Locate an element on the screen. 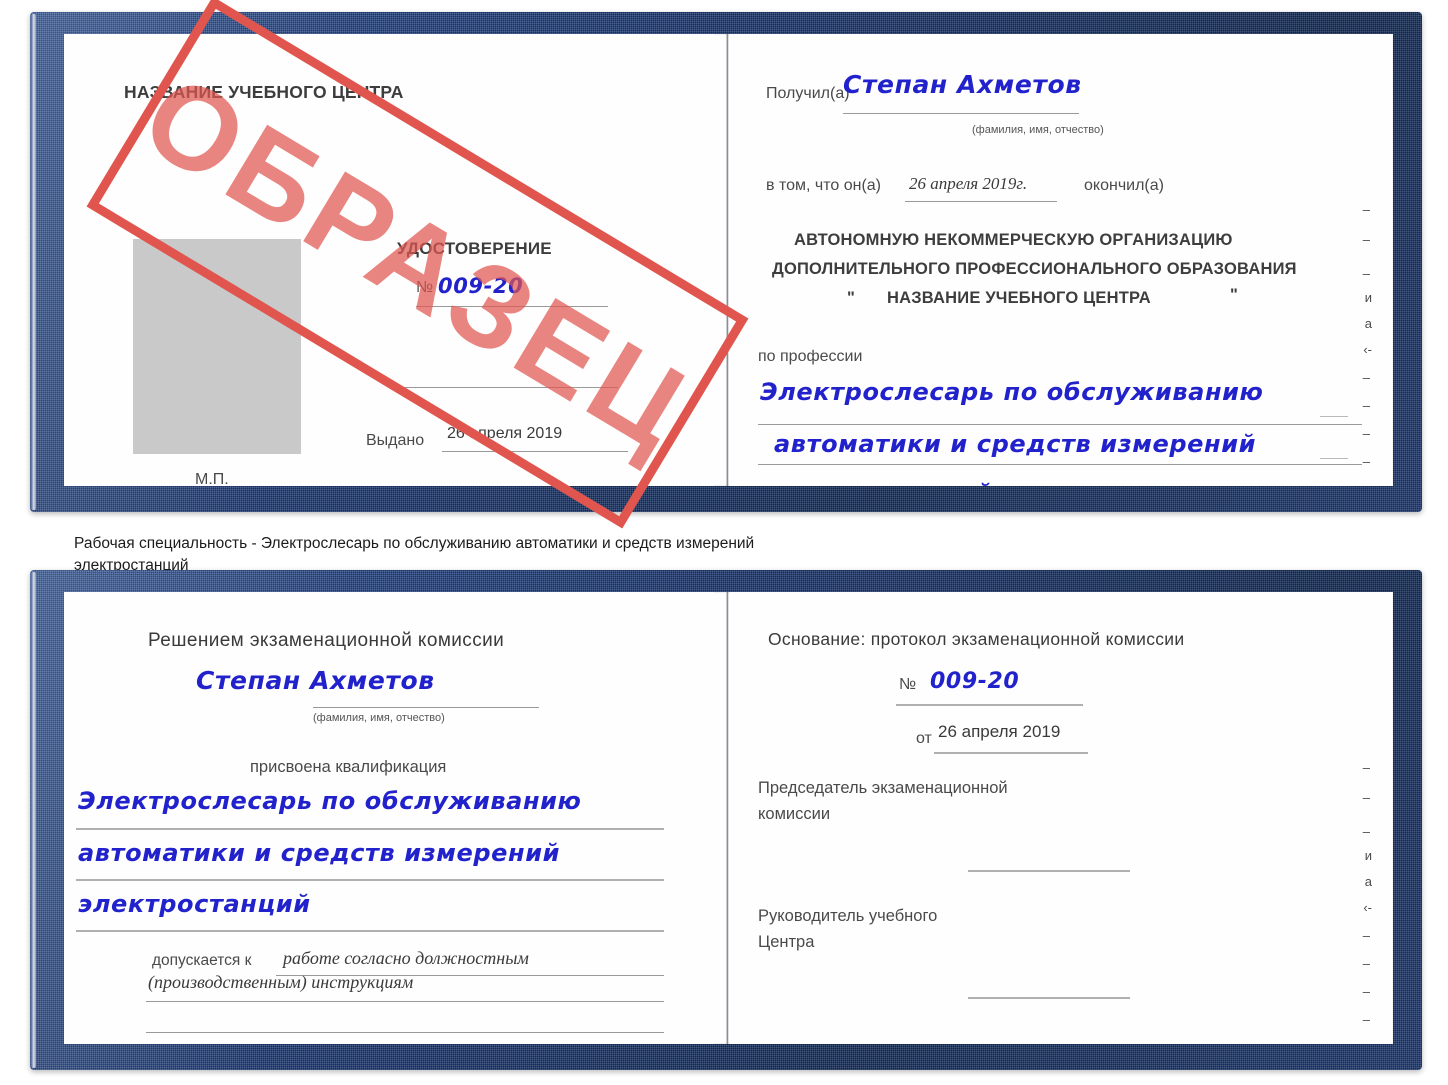 This screenshot has width=1448, height=1085. admitted-rule2-bottom is located at coordinates (405, 1001).